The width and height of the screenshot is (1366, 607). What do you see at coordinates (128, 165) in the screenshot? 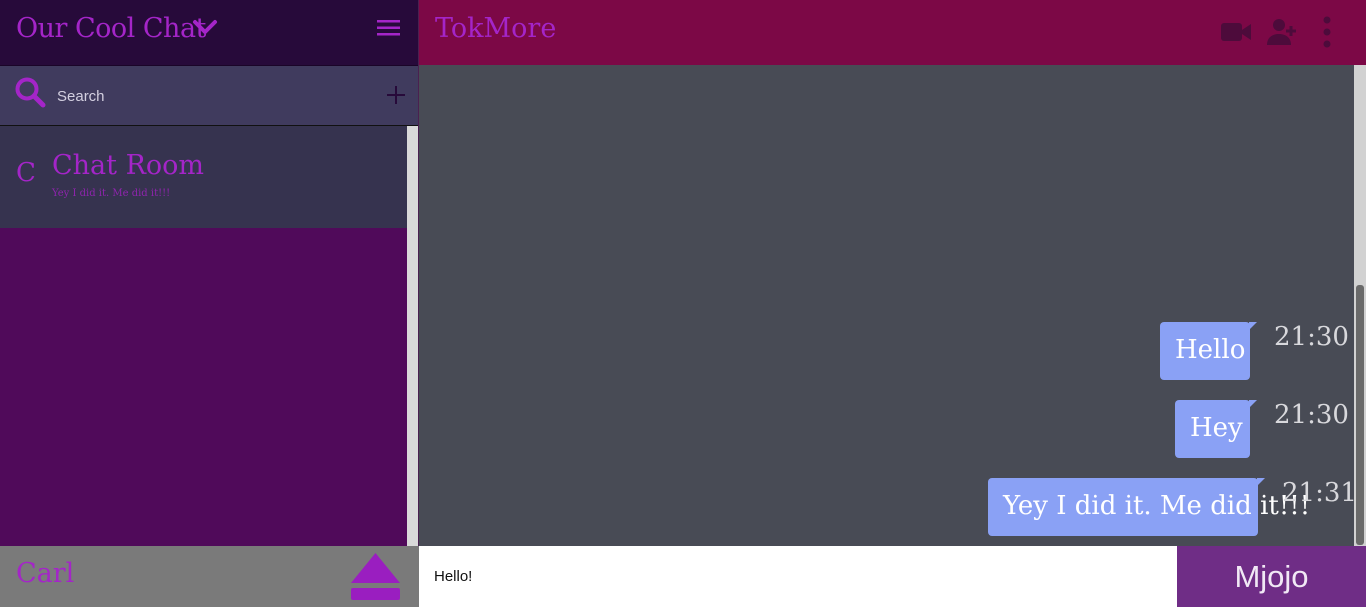
I see `chat-name: Chat Room` at bounding box center [128, 165].